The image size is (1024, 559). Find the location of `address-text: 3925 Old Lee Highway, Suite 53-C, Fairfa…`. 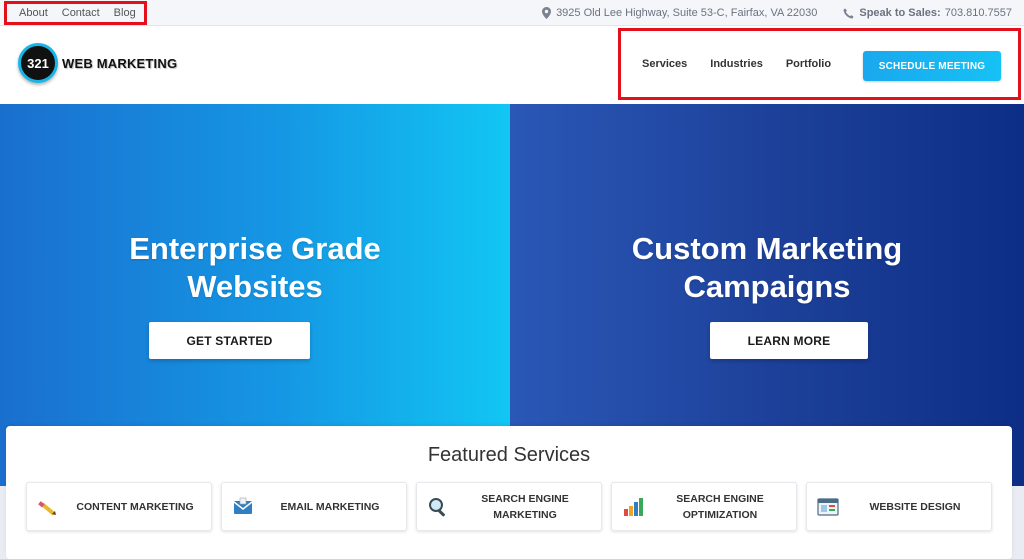

address-text: 3925 Old Lee Highway, Suite 53-C, Fairfa… is located at coordinates (687, 13).